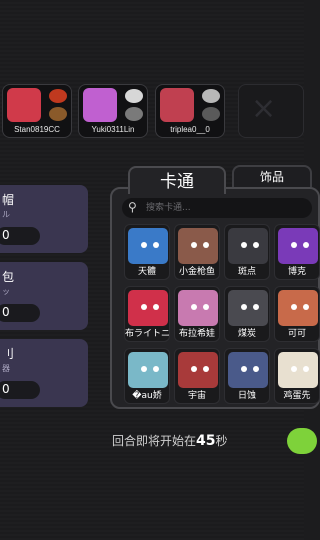 Image resolution: width=320 pixels, height=540 pixels. Describe the element at coordinates (8, 277) in the screenshot. I see `panel-title: 包` at that location.